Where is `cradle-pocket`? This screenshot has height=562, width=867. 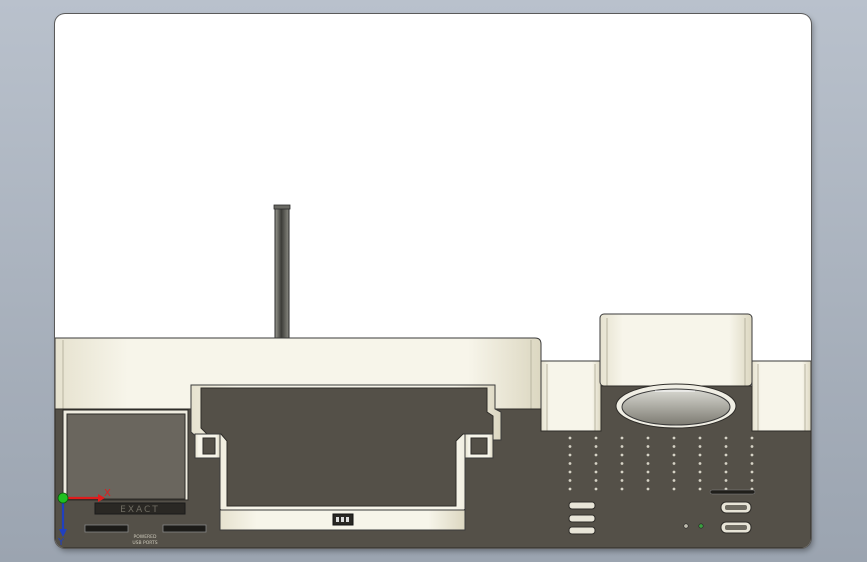
cradle-pocket is located at coordinates (346, 457).